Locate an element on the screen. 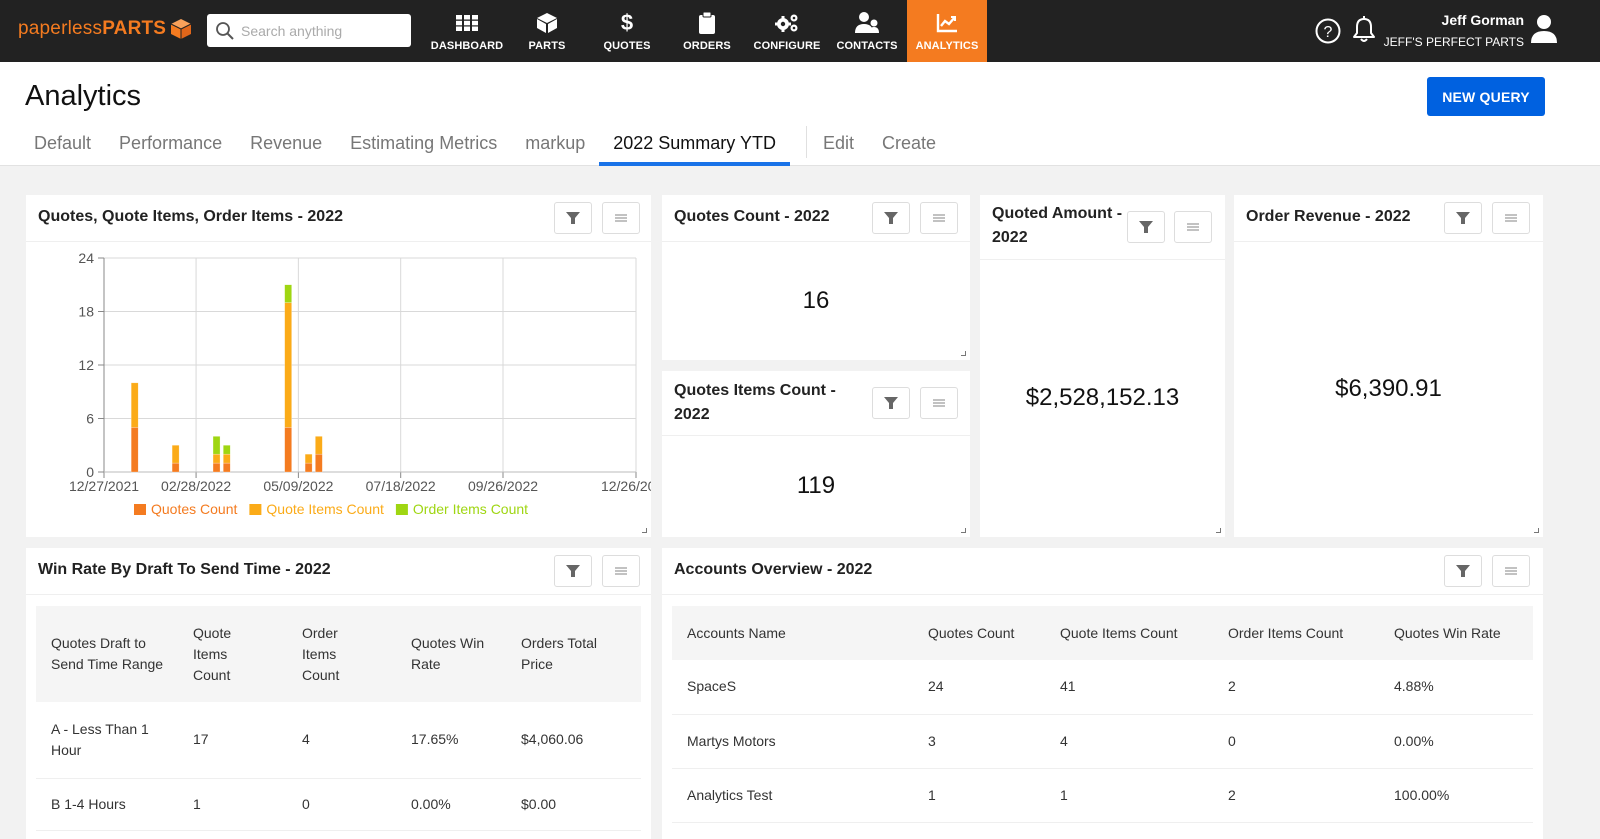 This screenshot has width=1600, height=839. table-row: Analytics Test 1 1 2 100.00% is located at coordinates (1102, 795).